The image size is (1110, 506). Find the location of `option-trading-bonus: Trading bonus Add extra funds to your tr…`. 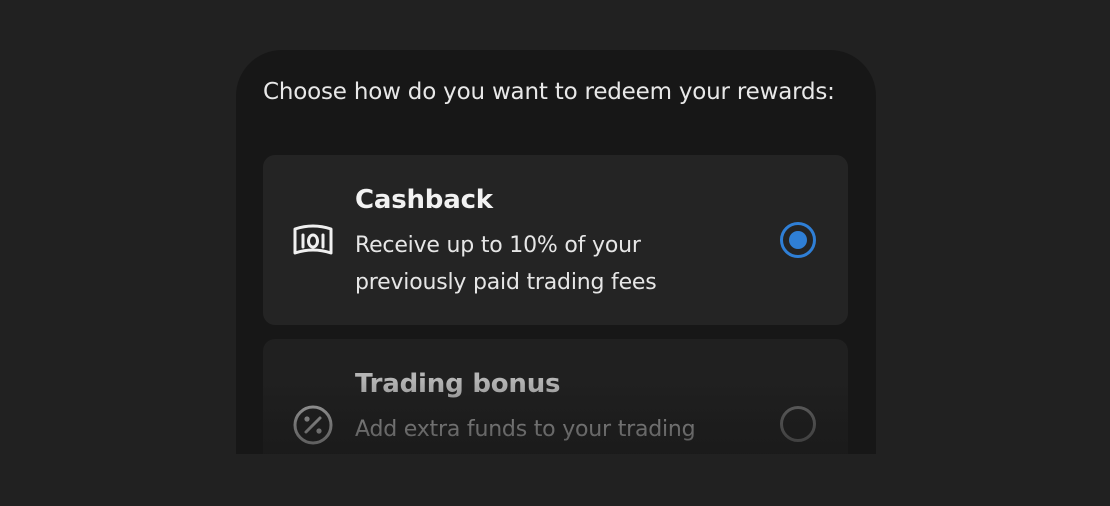

option-trading-bonus: Trading bonus Add extra funds to your tr… is located at coordinates (555, 396).